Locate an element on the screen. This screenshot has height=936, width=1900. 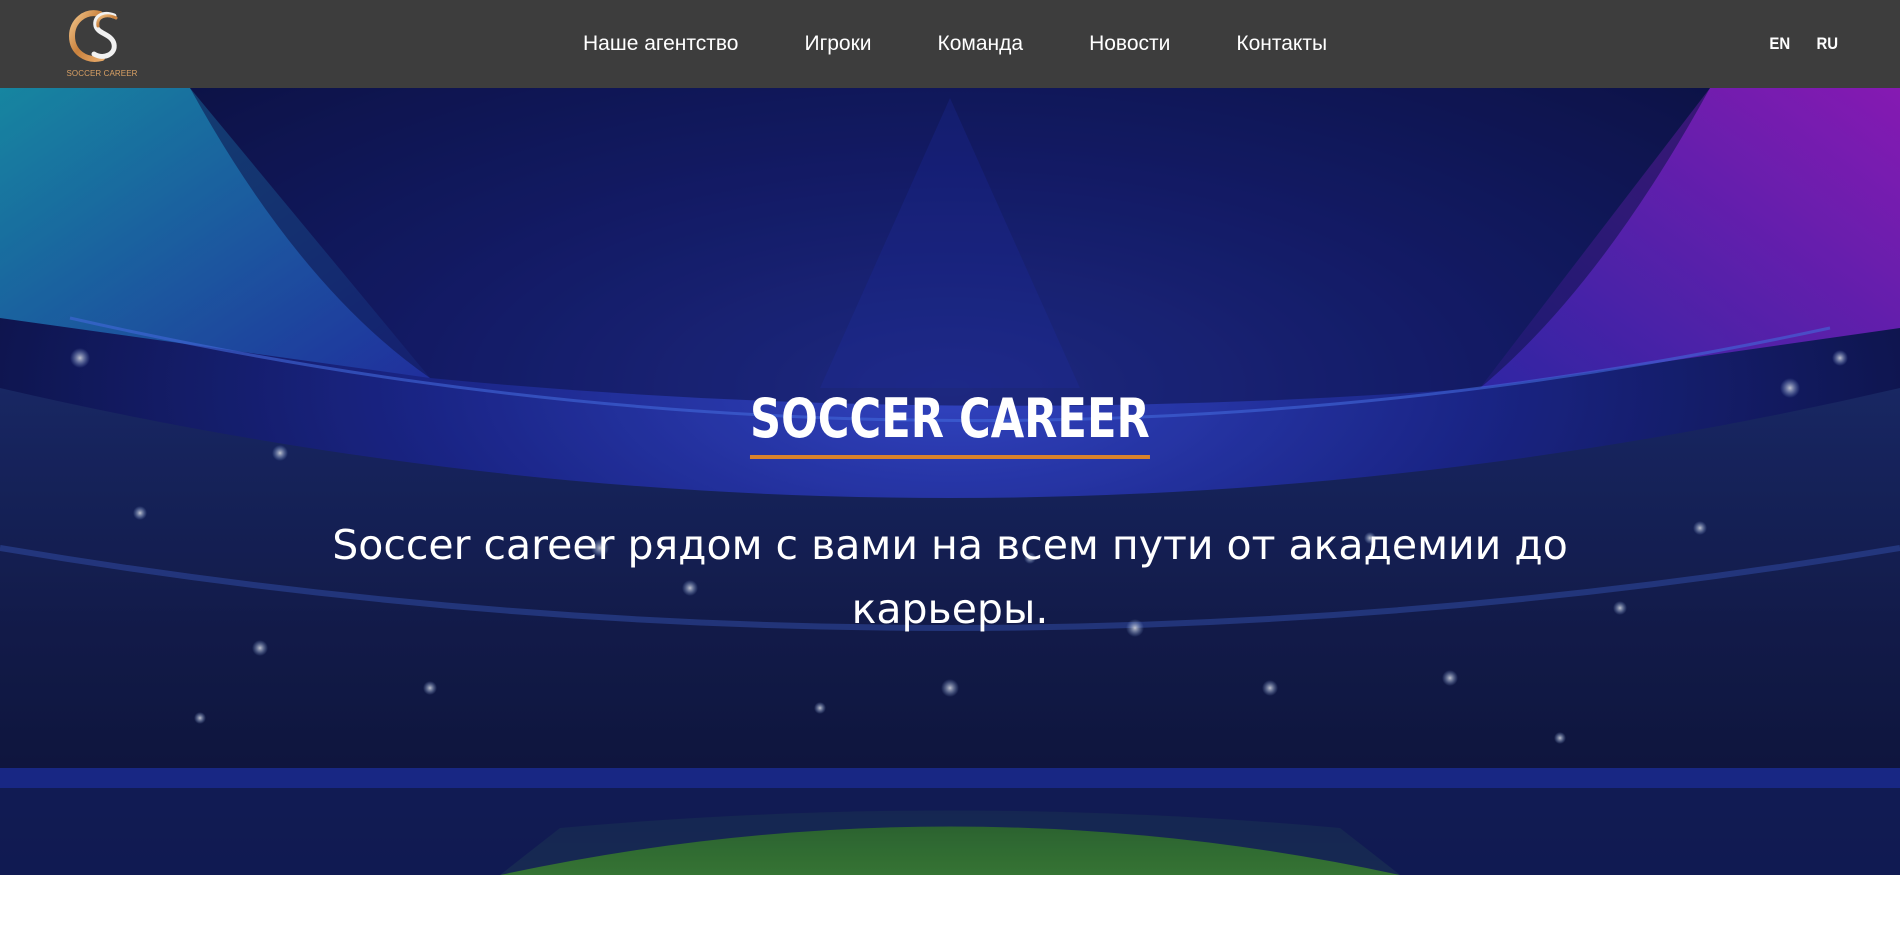
lang-en-button: EN is located at coordinates (1779, 44).